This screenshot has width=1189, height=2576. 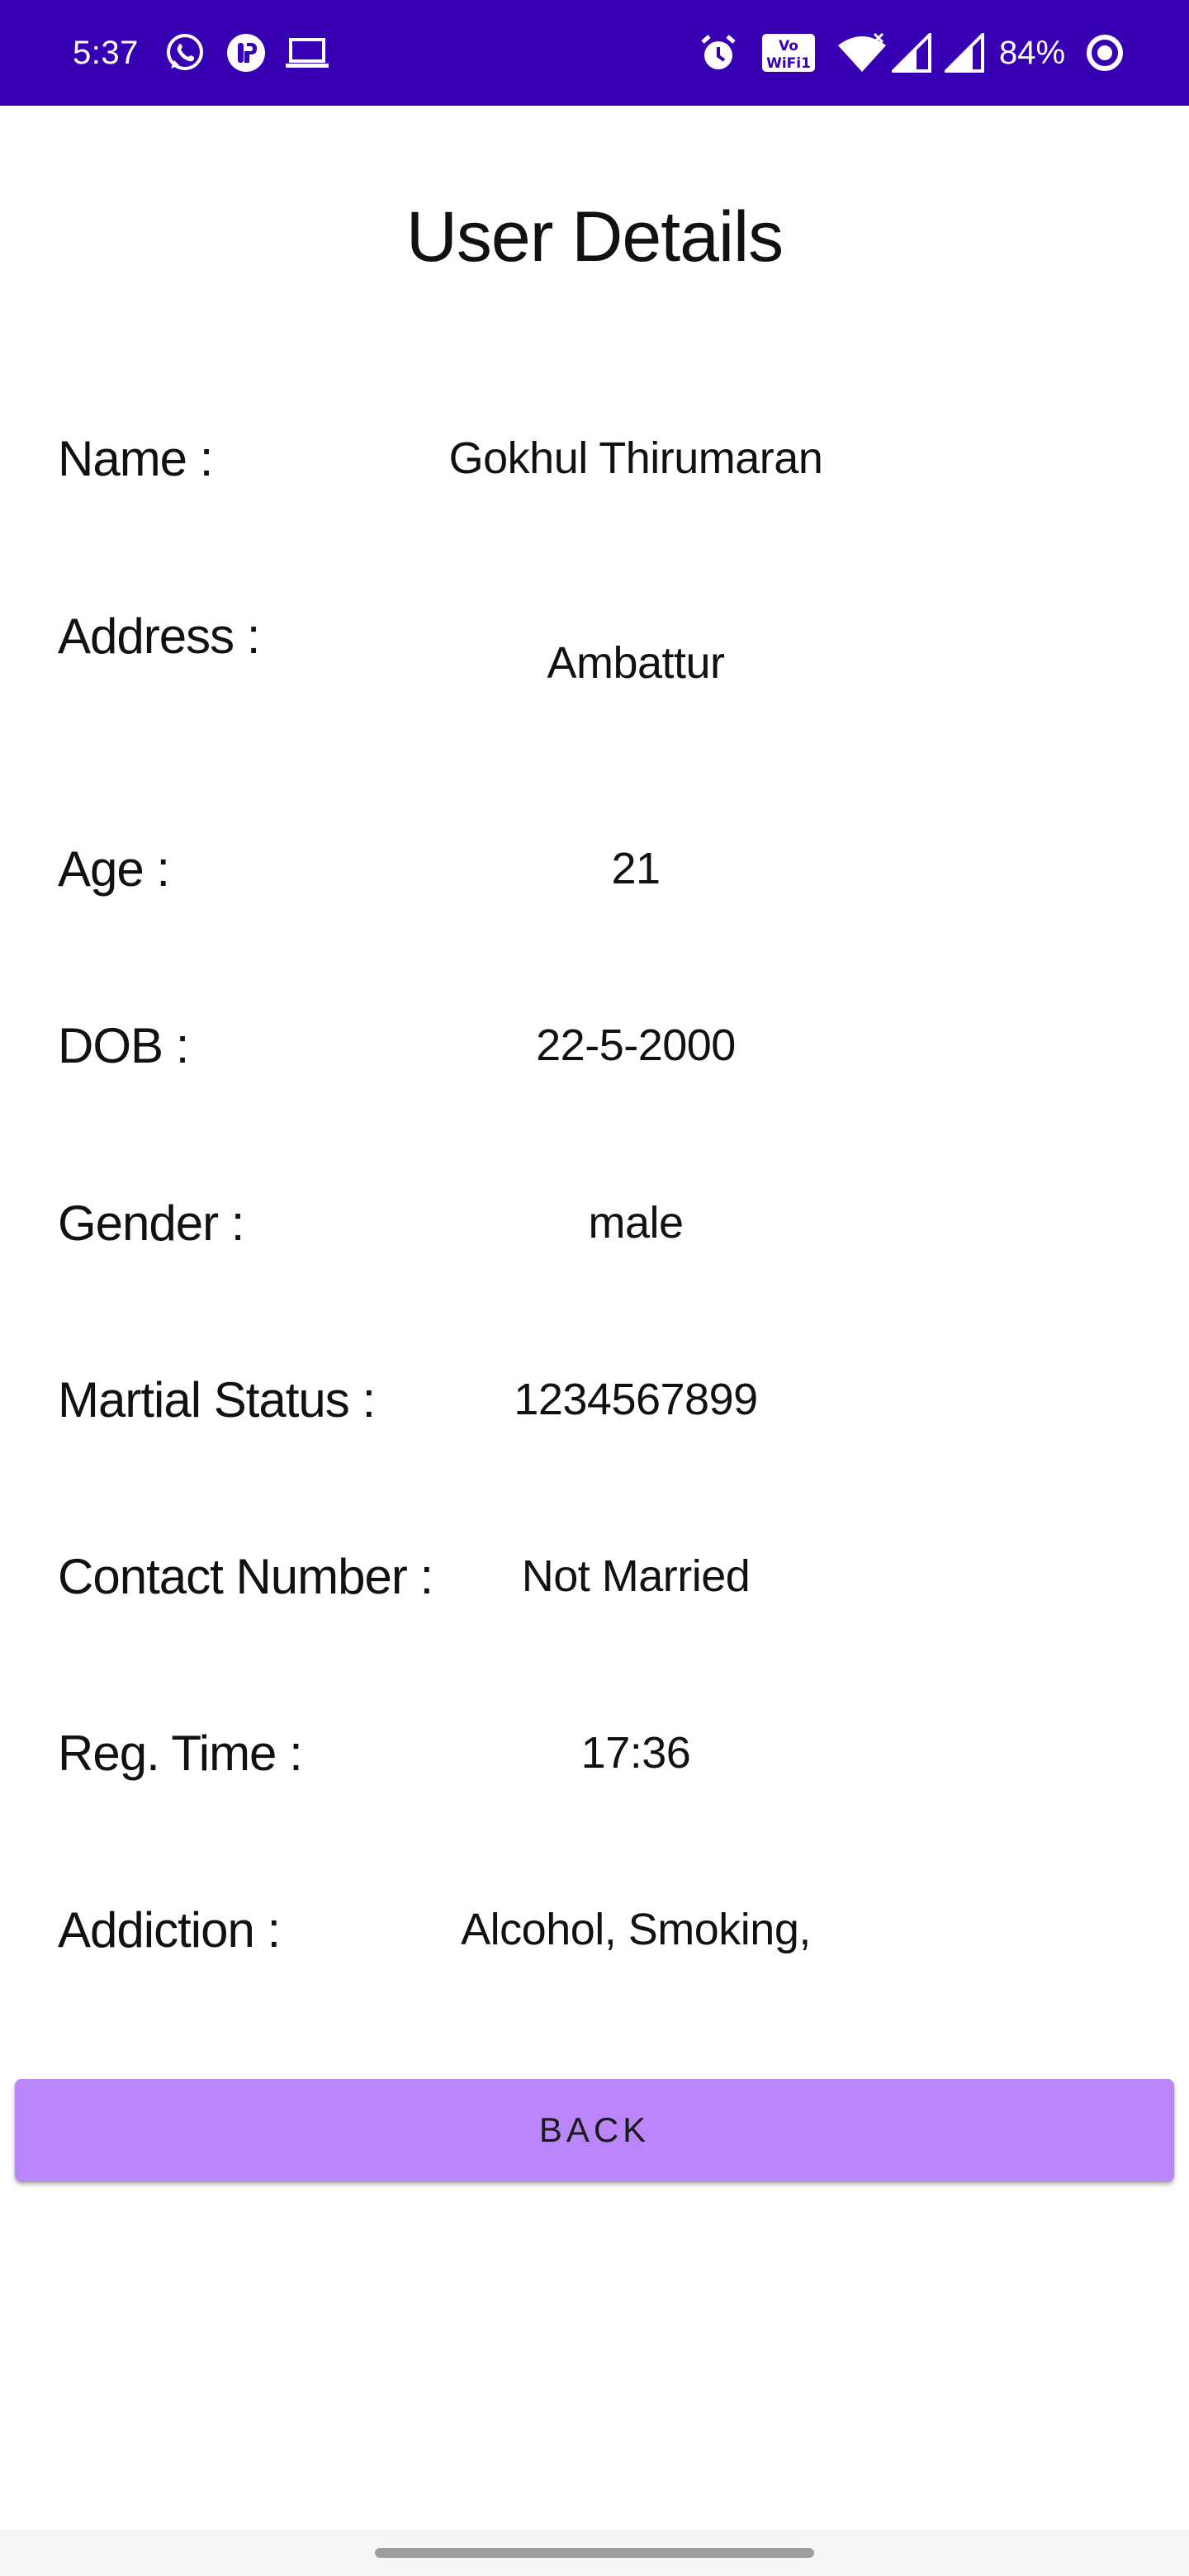 What do you see at coordinates (180, 1753) in the screenshot?
I see `reg-time-label: Reg. Time :` at bounding box center [180, 1753].